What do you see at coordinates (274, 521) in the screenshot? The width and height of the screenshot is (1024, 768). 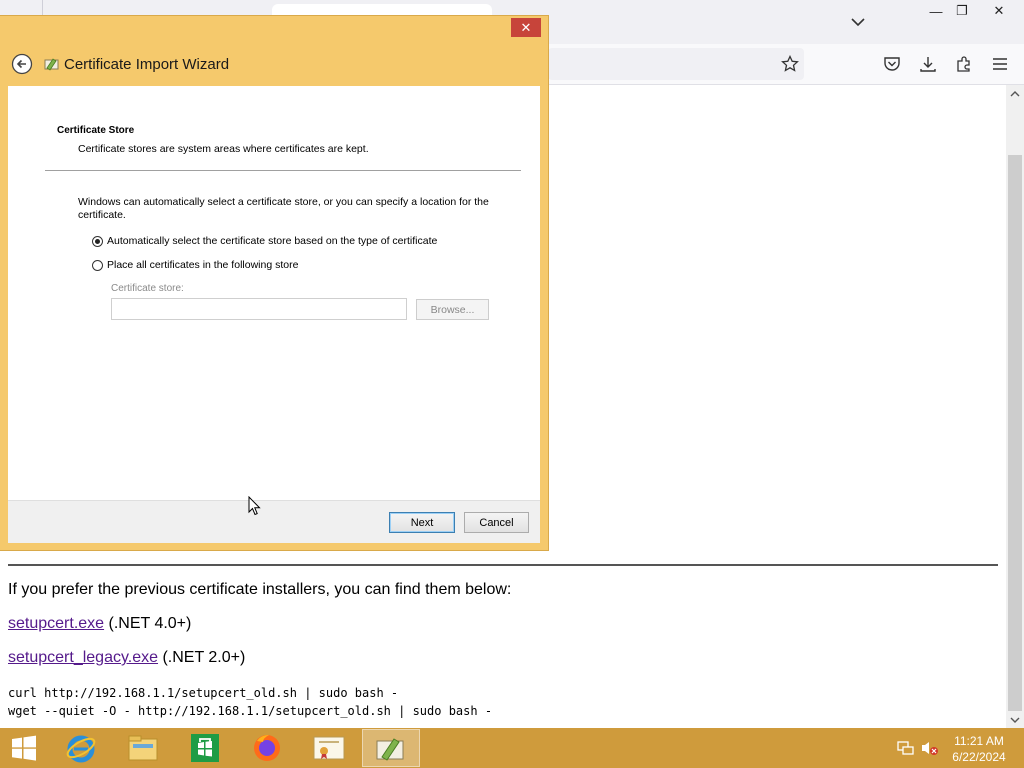 I see `dialog-footer` at bounding box center [274, 521].